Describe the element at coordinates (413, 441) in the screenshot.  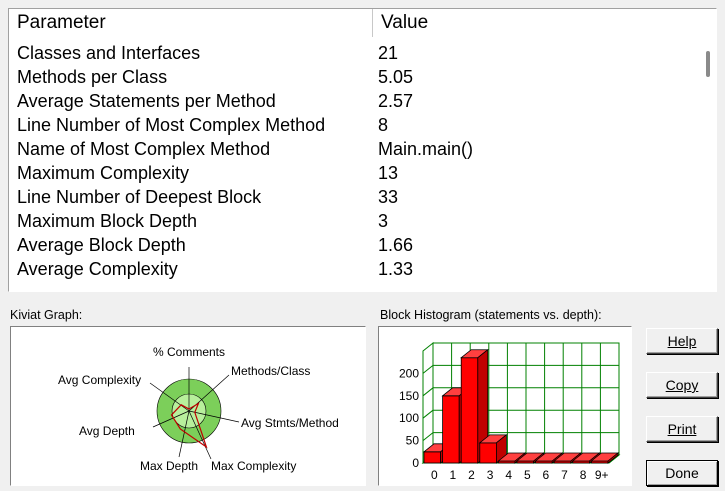
I see `histogram-y-tick-label: 50` at that location.